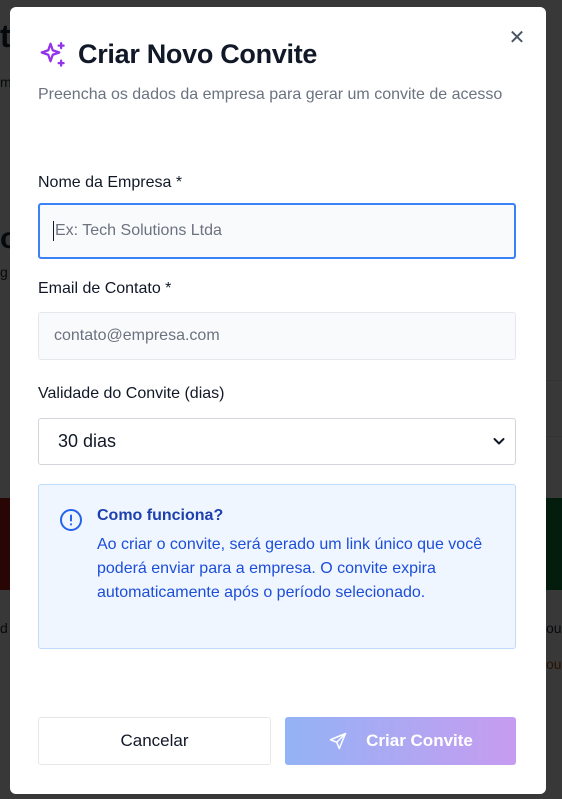 This screenshot has width=562, height=799. What do you see at coordinates (338, 741) in the screenshot?
I see `send-icon` at bounding box center [338, 741].